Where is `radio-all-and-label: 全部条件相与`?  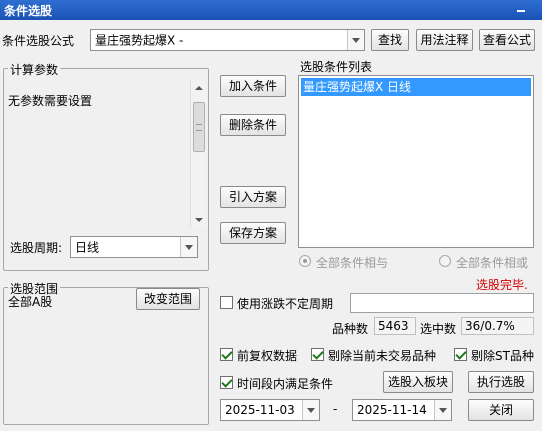 radio-all-and-label: 全部条件相与 is located at coordinates (352, 263).